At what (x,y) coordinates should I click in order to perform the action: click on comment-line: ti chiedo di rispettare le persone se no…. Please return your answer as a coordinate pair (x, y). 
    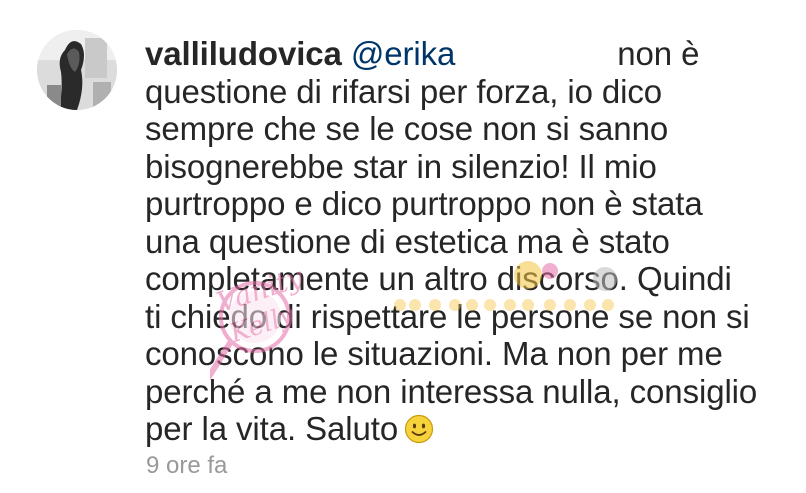
    Looking at the image, I should click on (447, 316).